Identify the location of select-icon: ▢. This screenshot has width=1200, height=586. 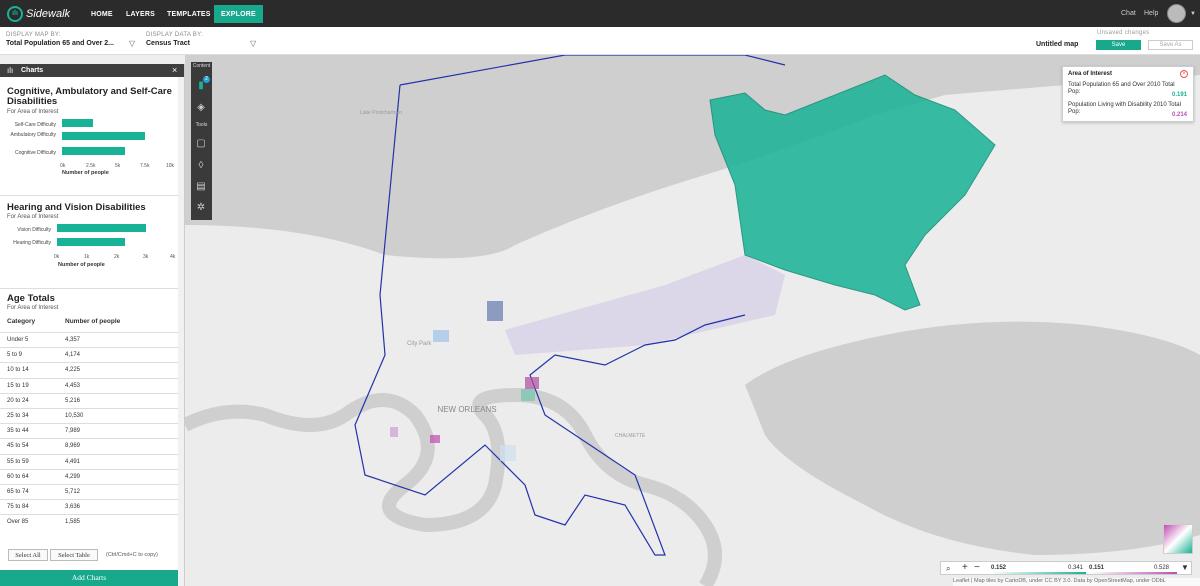
(201, 144).